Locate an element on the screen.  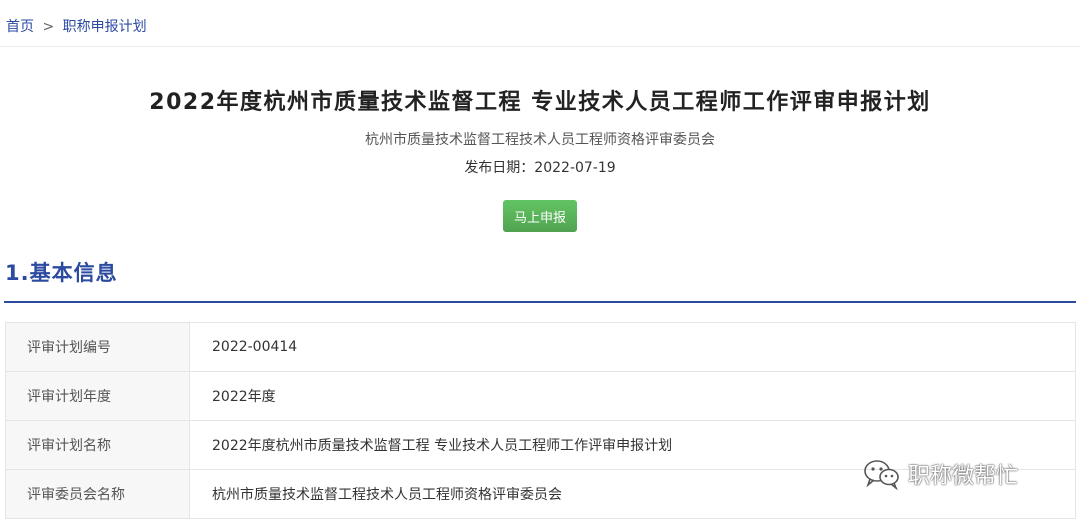
publish-date: 发布日期：2022-07-19 is located at coordinates (540, 168).